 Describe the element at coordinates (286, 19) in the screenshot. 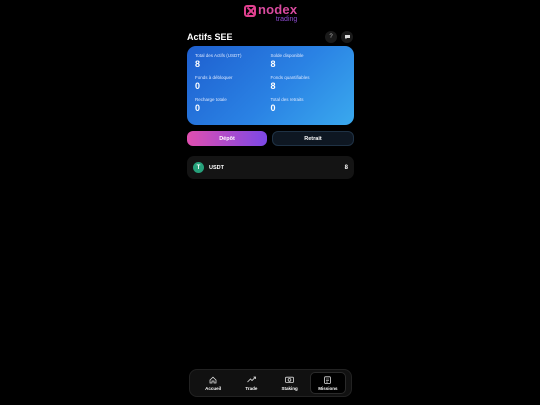

I see `brand-sub: trading` at that location.